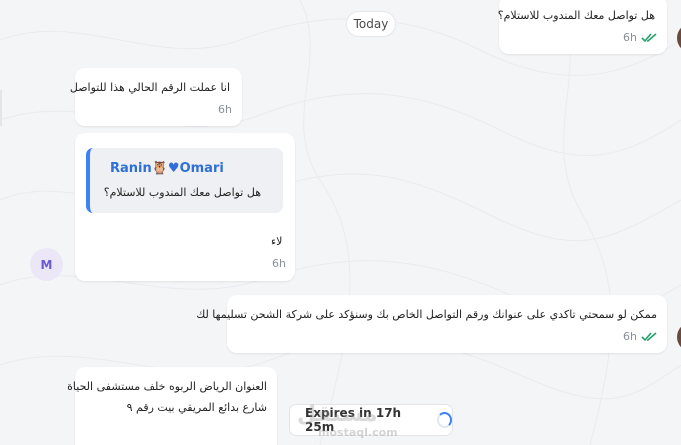  What do you see at coordinates (196, 407) in the screenshot?
I see `message-text-line: شارع بدائع المريقي بيت رقم ٩` at bounding box center [196, 407].